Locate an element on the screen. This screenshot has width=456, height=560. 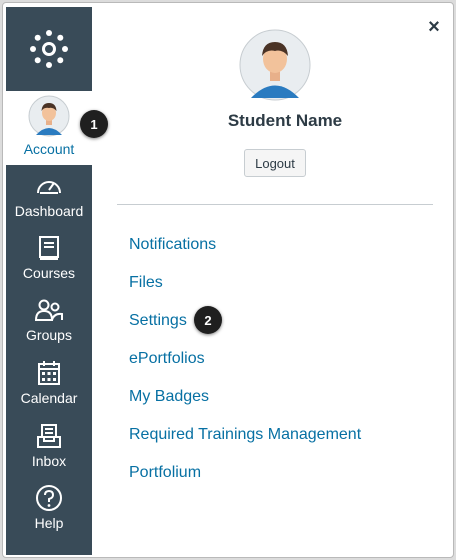
nav-item-help: Help is located at coordinates (49, 508).